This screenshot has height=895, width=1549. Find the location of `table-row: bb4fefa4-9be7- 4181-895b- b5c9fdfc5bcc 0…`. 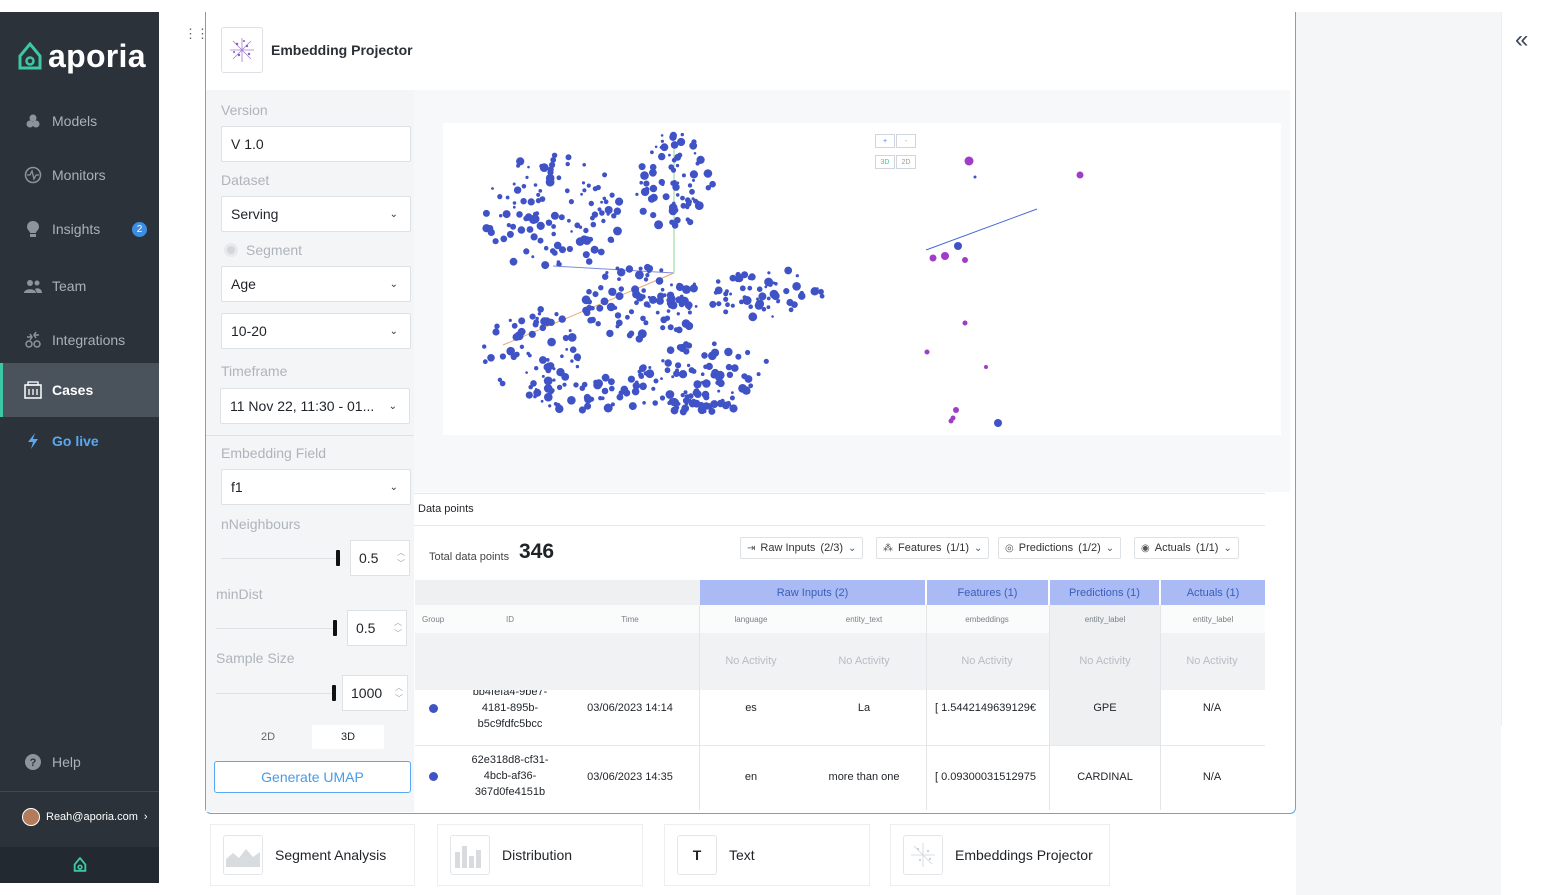

table-row: bb4fefa4-9be7- 4181-895b- b5c9fdfc5bcc 0… is located at coordinates (840, 717).